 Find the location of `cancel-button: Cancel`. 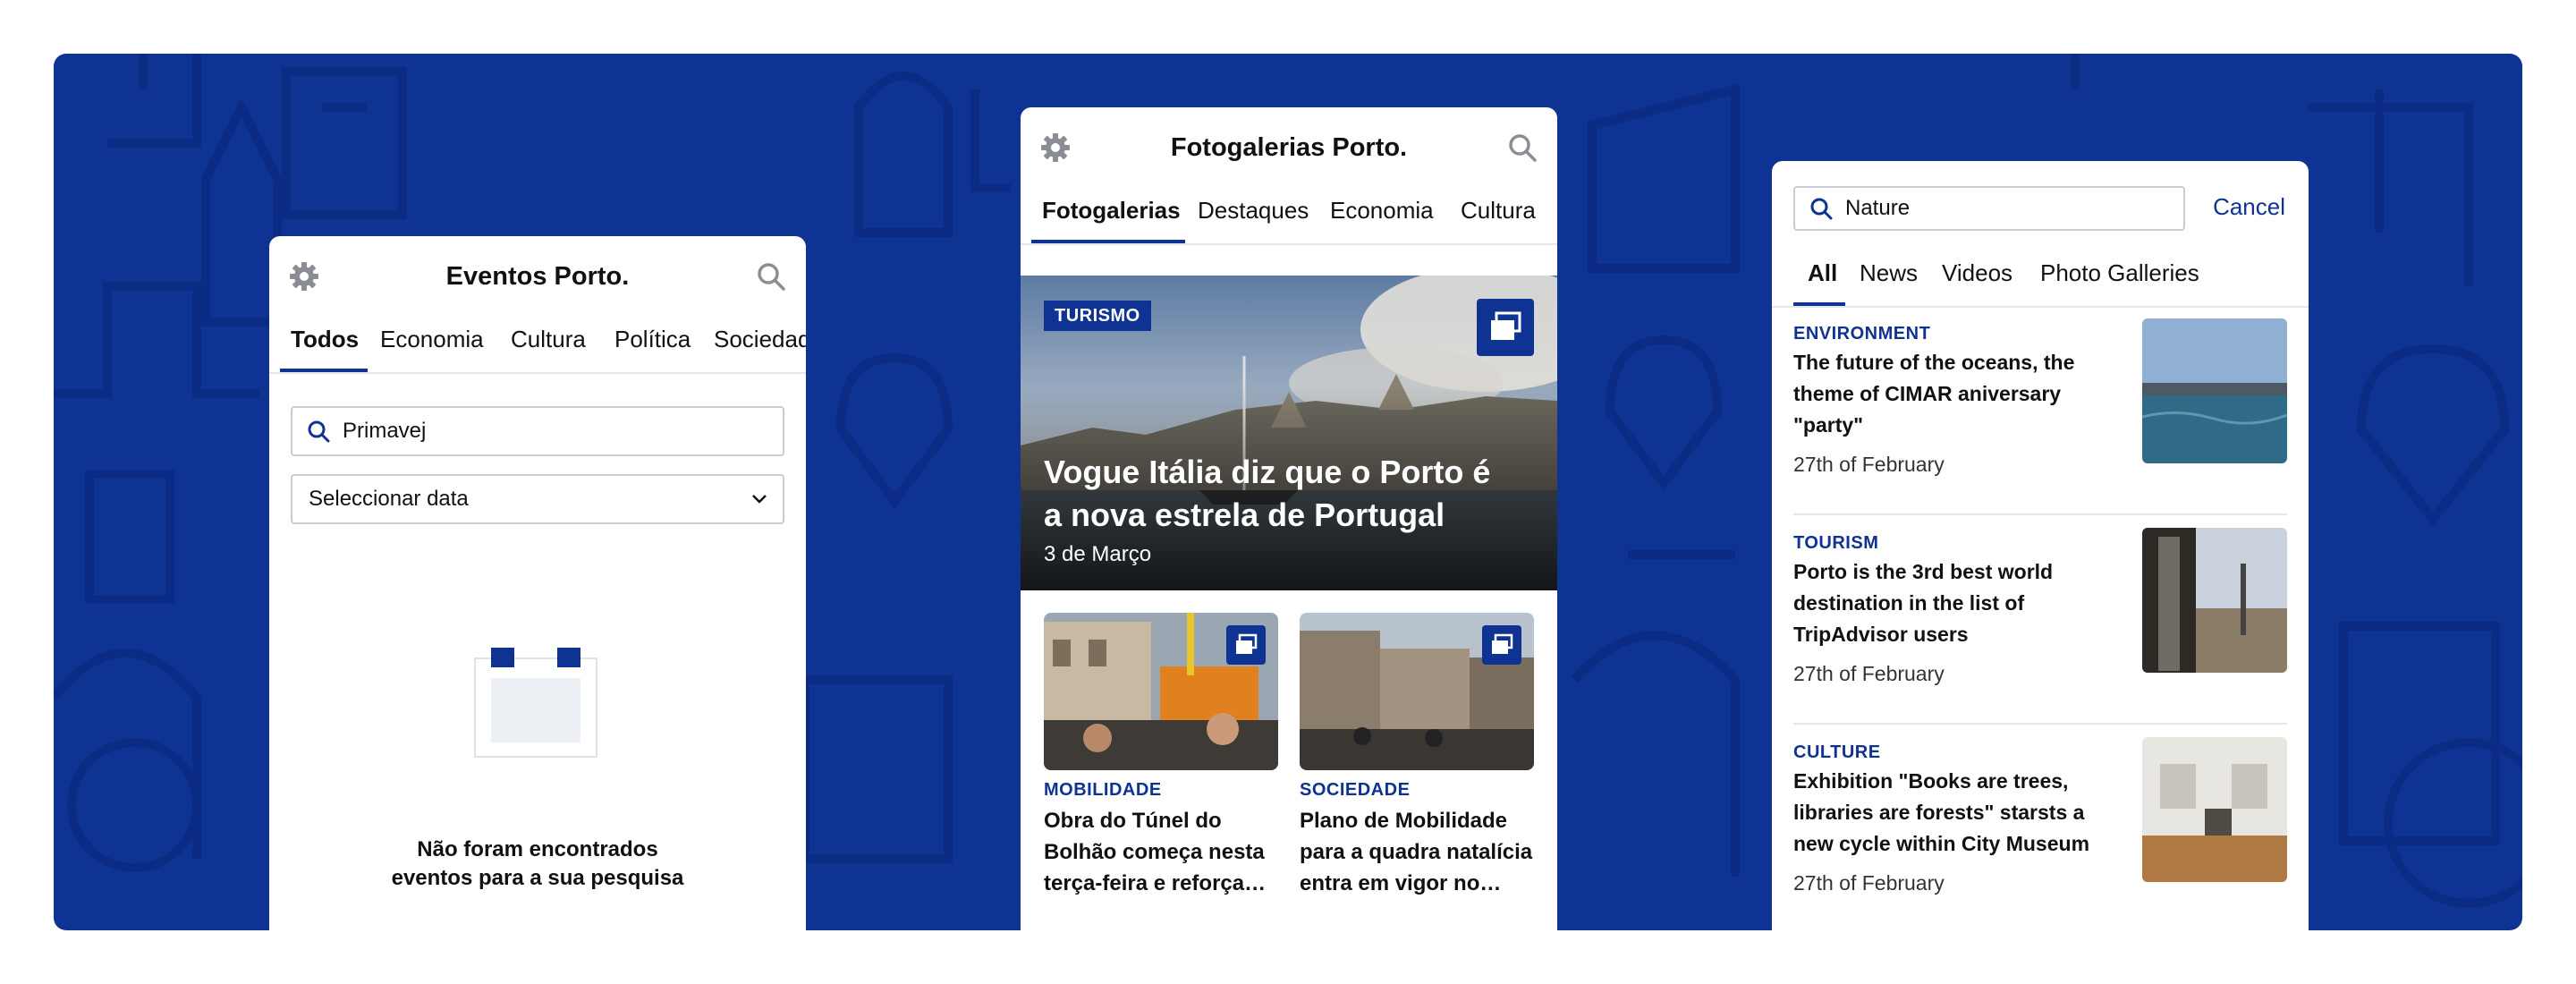

cancel-button: Cancel is located at coordinates (2249, 207).